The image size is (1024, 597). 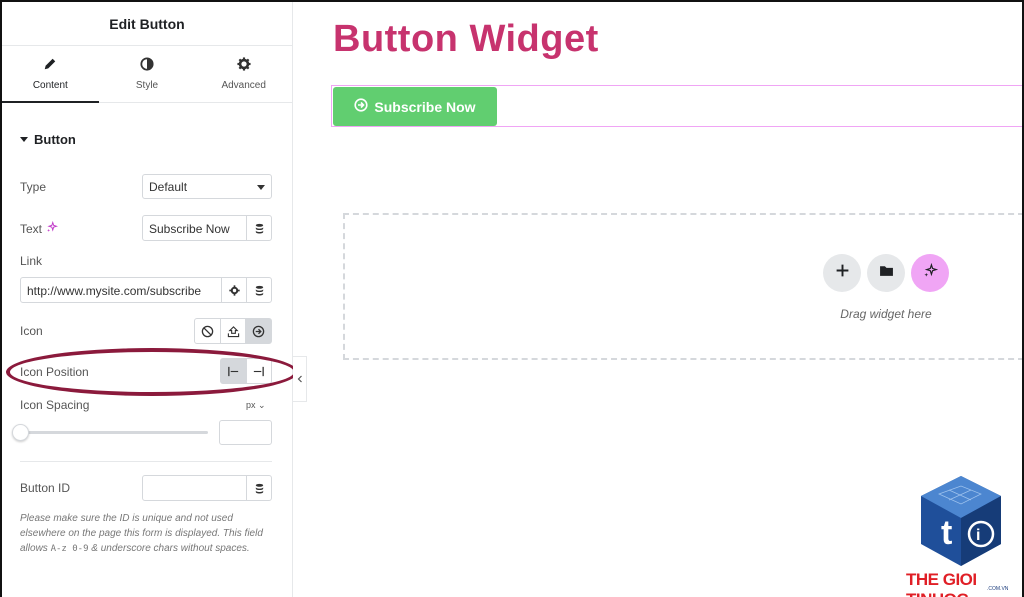 I want to click on chevron-left-icon, so click(x=300, y=379).